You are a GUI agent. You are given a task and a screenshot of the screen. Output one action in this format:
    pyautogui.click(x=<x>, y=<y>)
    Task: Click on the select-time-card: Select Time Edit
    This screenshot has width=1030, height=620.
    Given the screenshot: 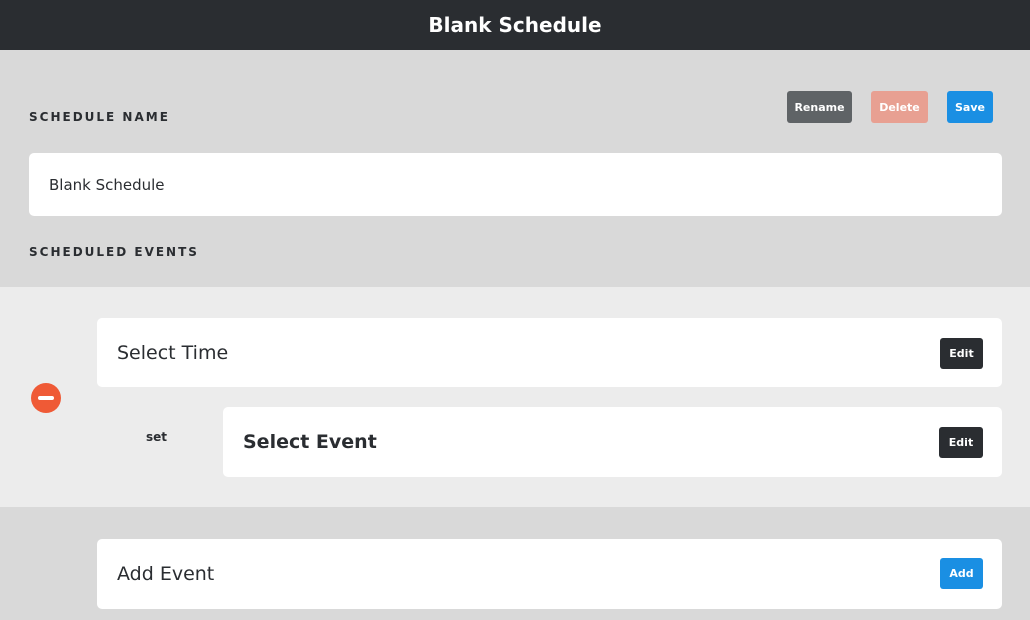 What is the action you would take?
    pyautogui.click(x=549, y=352)
    